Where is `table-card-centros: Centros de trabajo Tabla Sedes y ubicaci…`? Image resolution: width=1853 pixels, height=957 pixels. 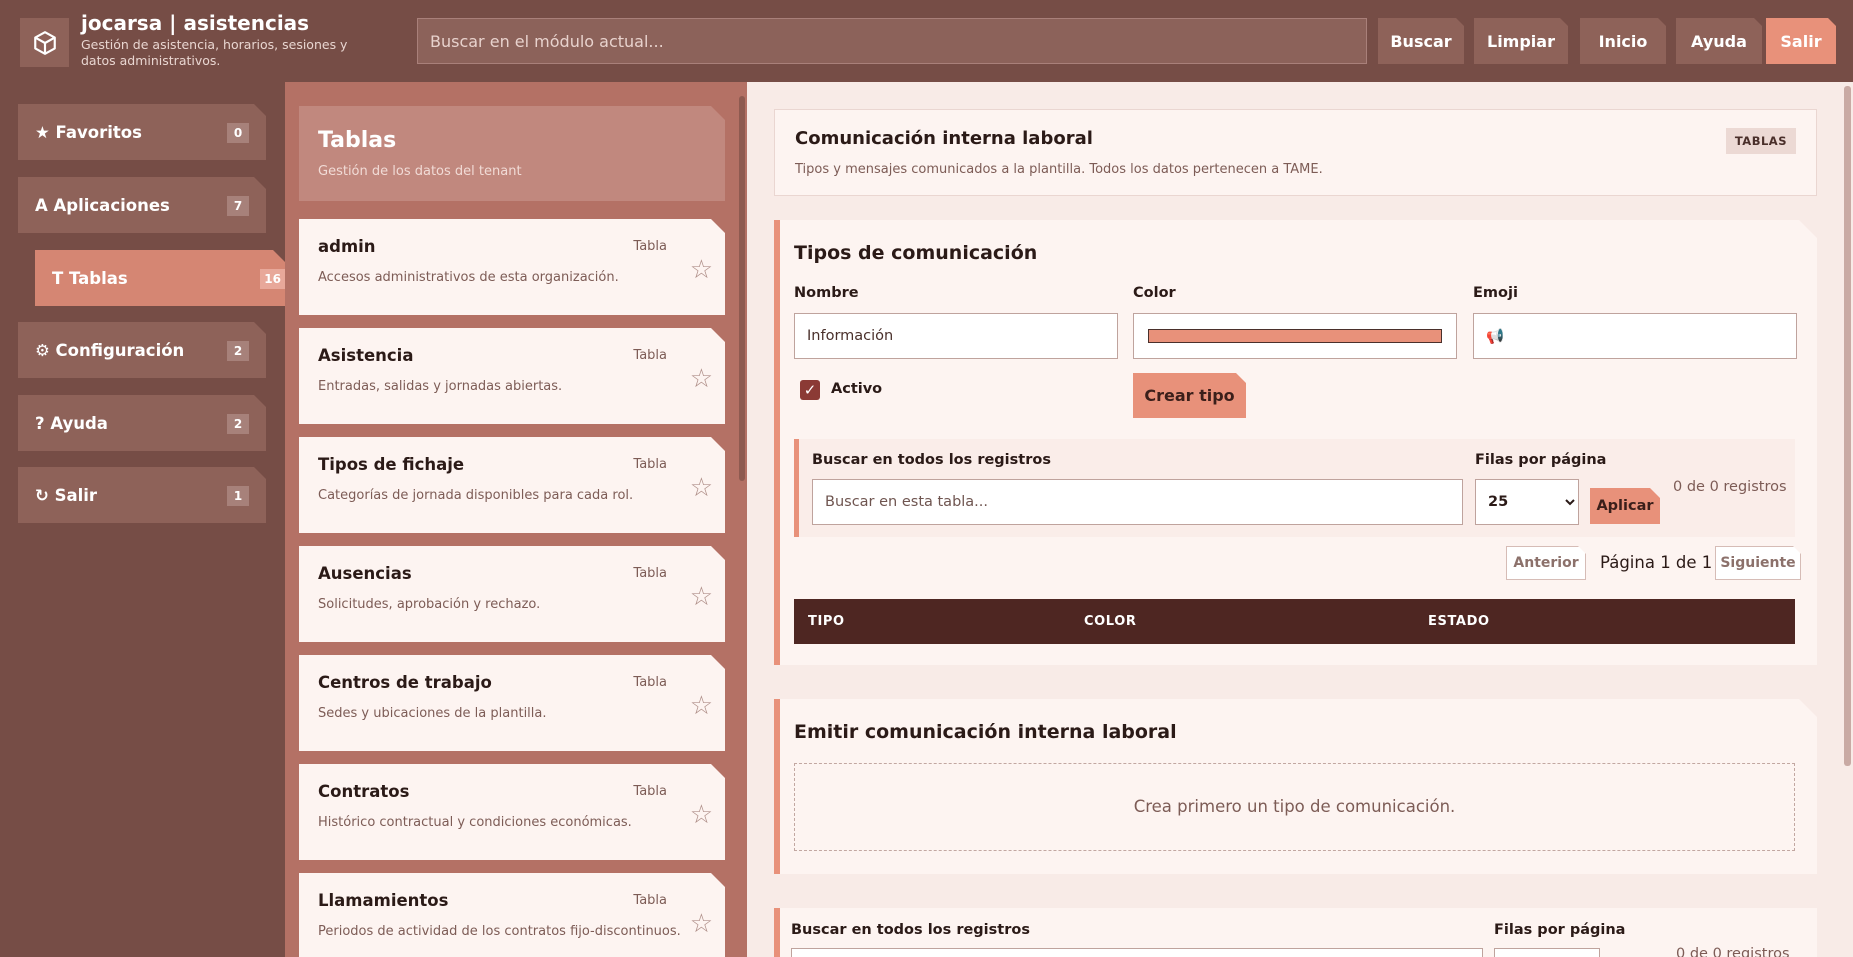 table-card-centros: Centros de trabajo Tabla Sedes y ubicaci… is located at coordinates (512, 703).